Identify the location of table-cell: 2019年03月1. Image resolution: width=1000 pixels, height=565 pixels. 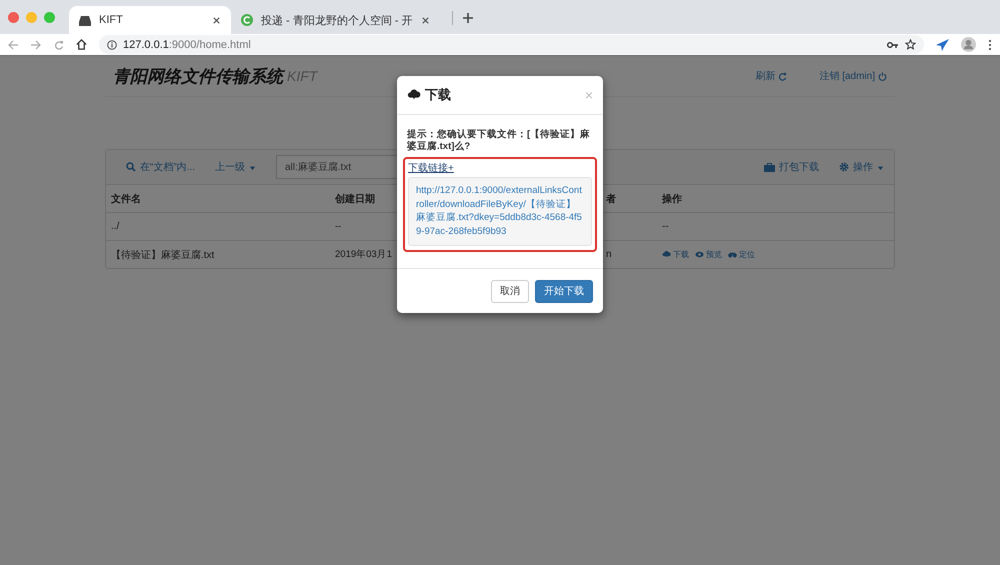
(363, 254).